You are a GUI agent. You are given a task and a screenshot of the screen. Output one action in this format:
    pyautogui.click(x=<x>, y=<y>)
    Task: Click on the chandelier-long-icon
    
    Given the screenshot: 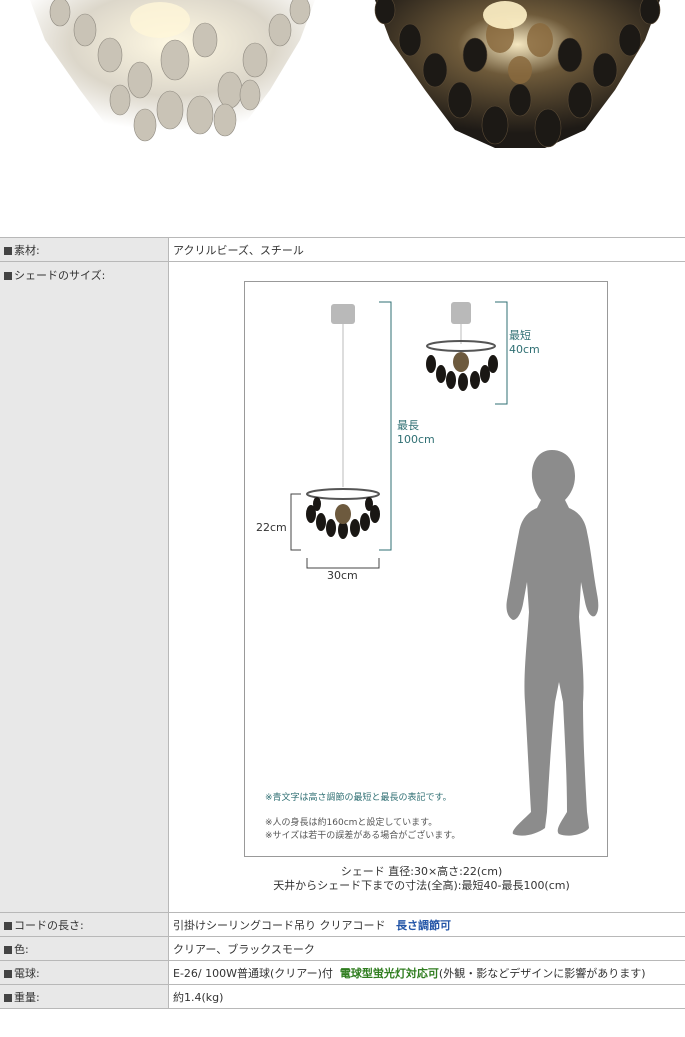 What is the action you would take?
    pyautogui.click(x=343, y=513)
    